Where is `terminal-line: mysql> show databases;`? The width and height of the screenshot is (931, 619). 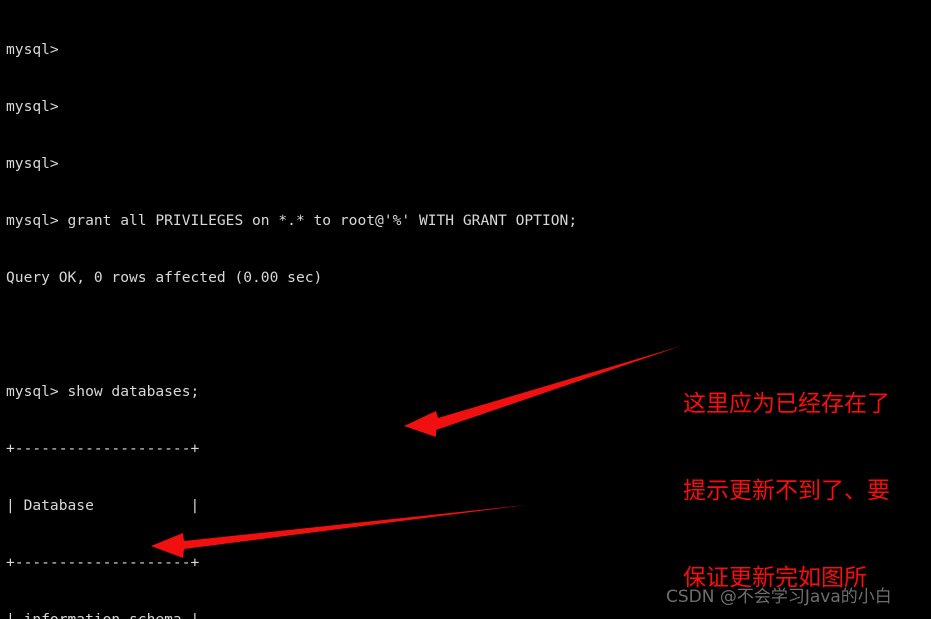 terminal-line: mysql> show databases; is located at coordinates (103, 391).